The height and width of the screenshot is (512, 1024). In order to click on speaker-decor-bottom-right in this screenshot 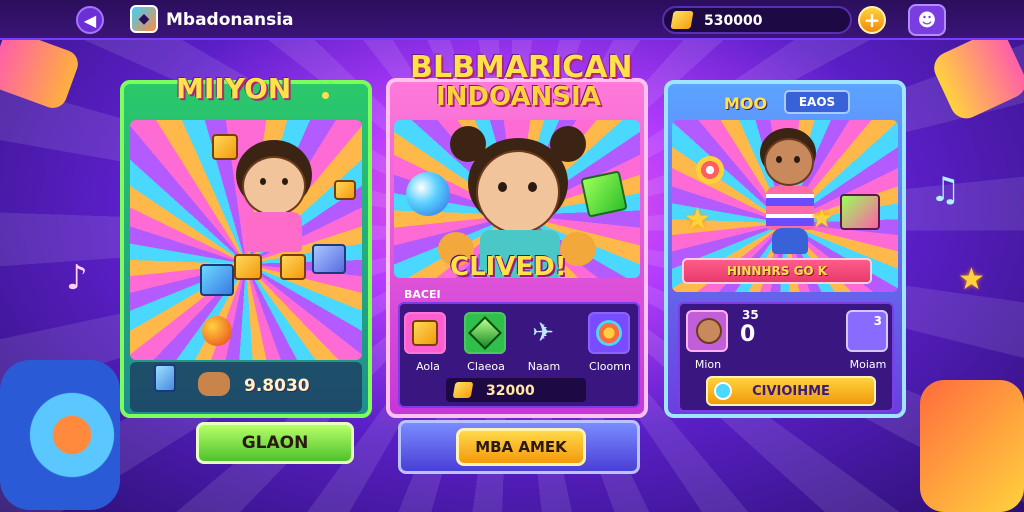, I will do `click(972, 446)`.